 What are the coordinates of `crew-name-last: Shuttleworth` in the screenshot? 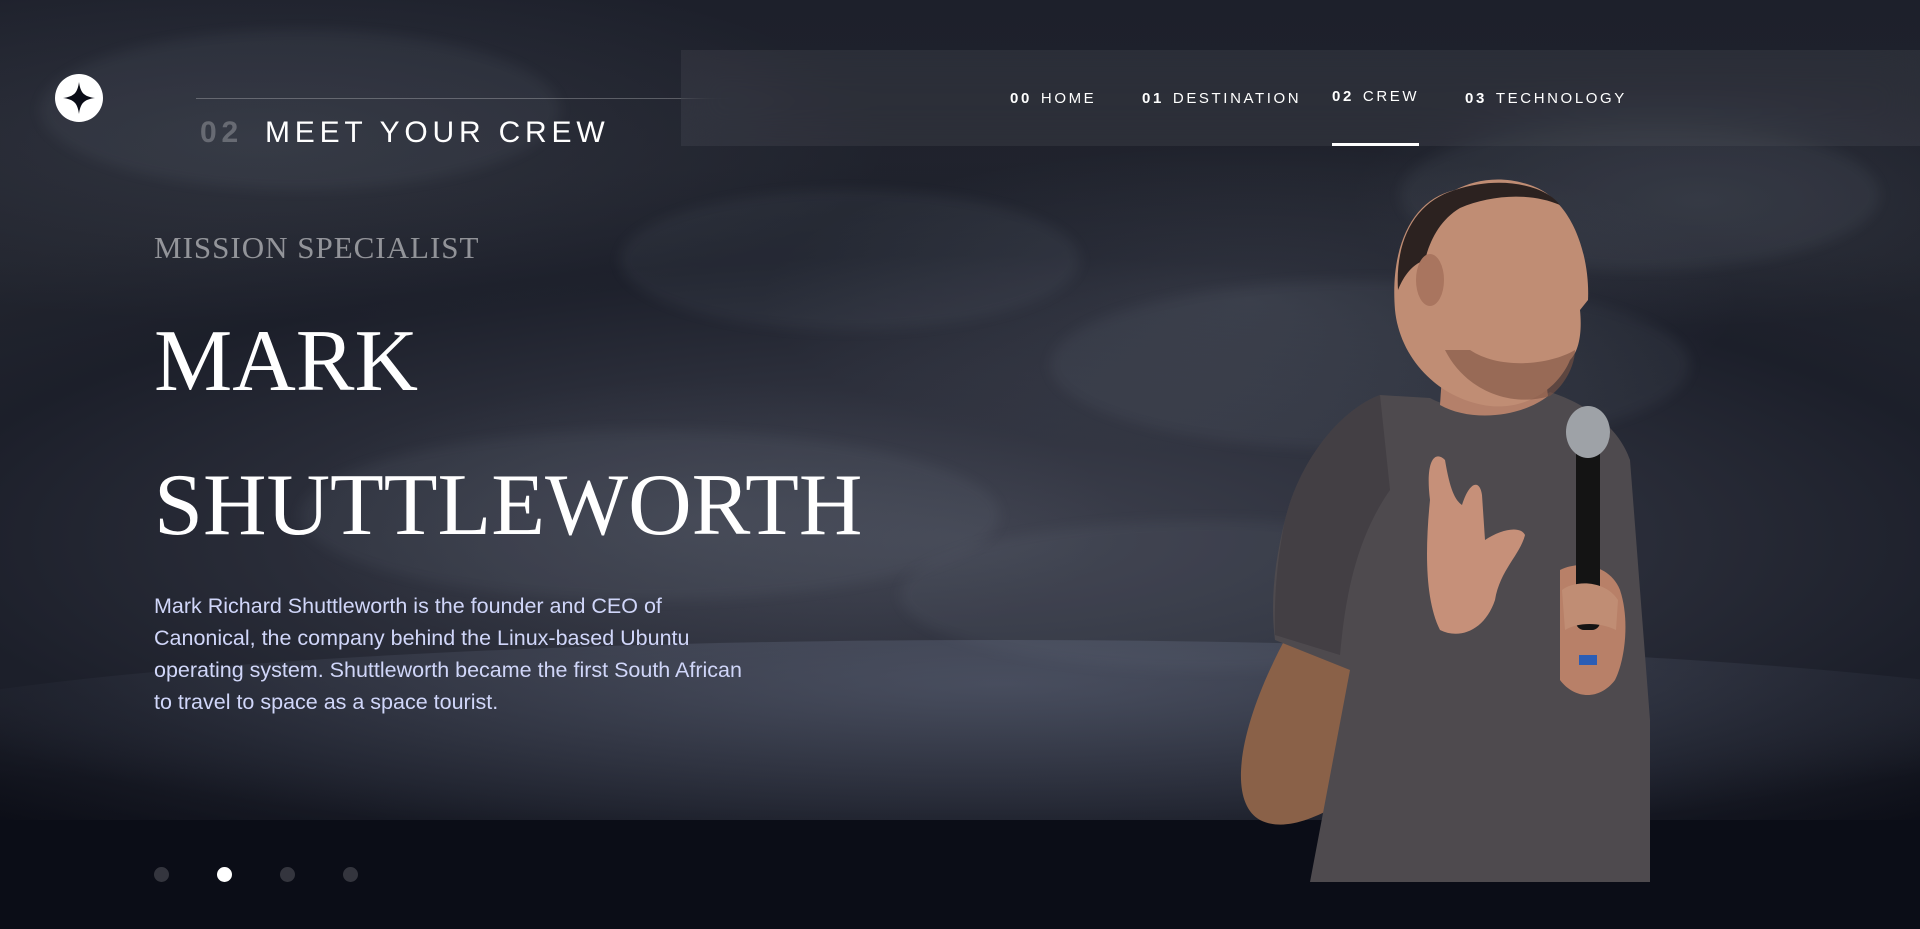 It's located at (508, 505).